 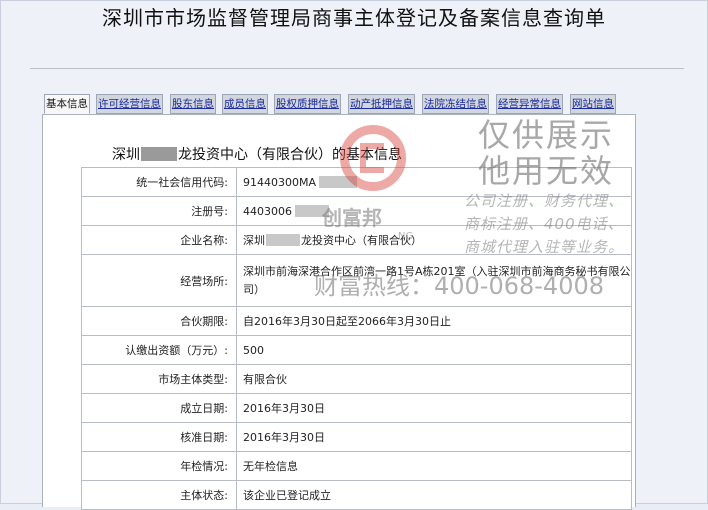 What do you see at coordinates (245, 104) in the screenshot?
I see `tab-member-info: 成员信息` at bounding box center [245, 104].